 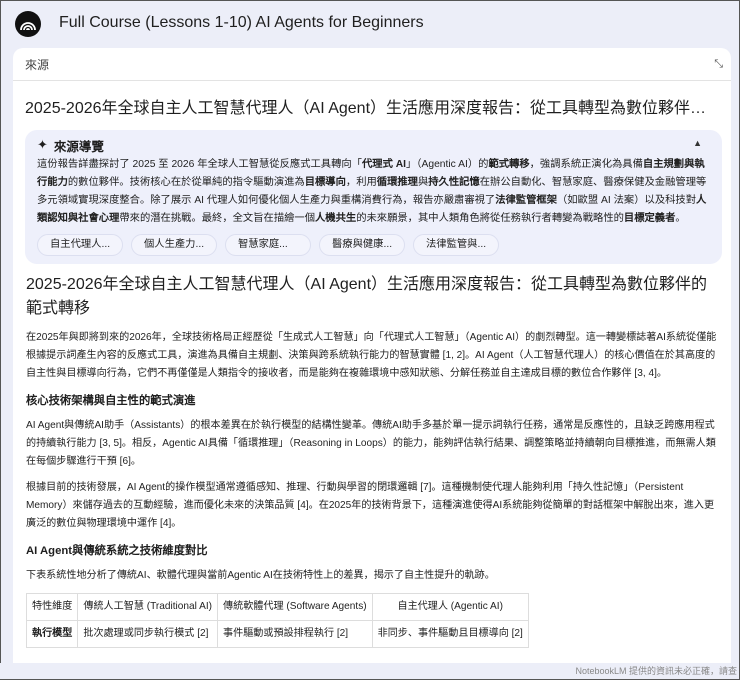 I want to click on column-header: 傳統人工智慧 (Traditional AI), so click(x=148, y=607).